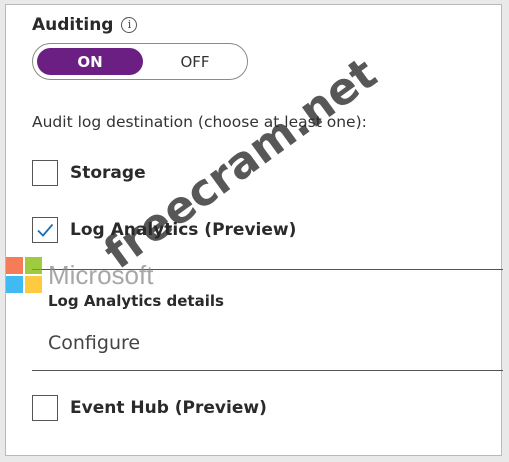  Describe the element at coordinates (45, 408) in the screenshot. I see `event-hub-checkbox` at that location.